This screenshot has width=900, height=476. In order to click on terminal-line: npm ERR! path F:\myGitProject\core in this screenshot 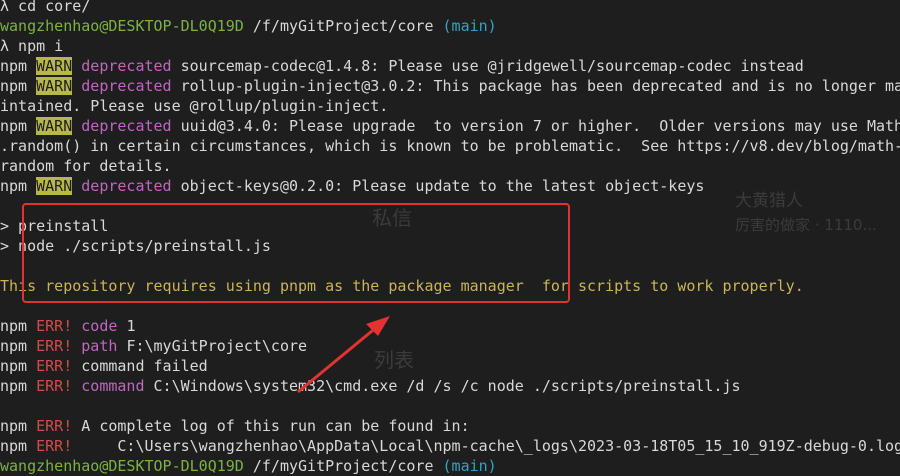, I will do `click(450, 346)`.